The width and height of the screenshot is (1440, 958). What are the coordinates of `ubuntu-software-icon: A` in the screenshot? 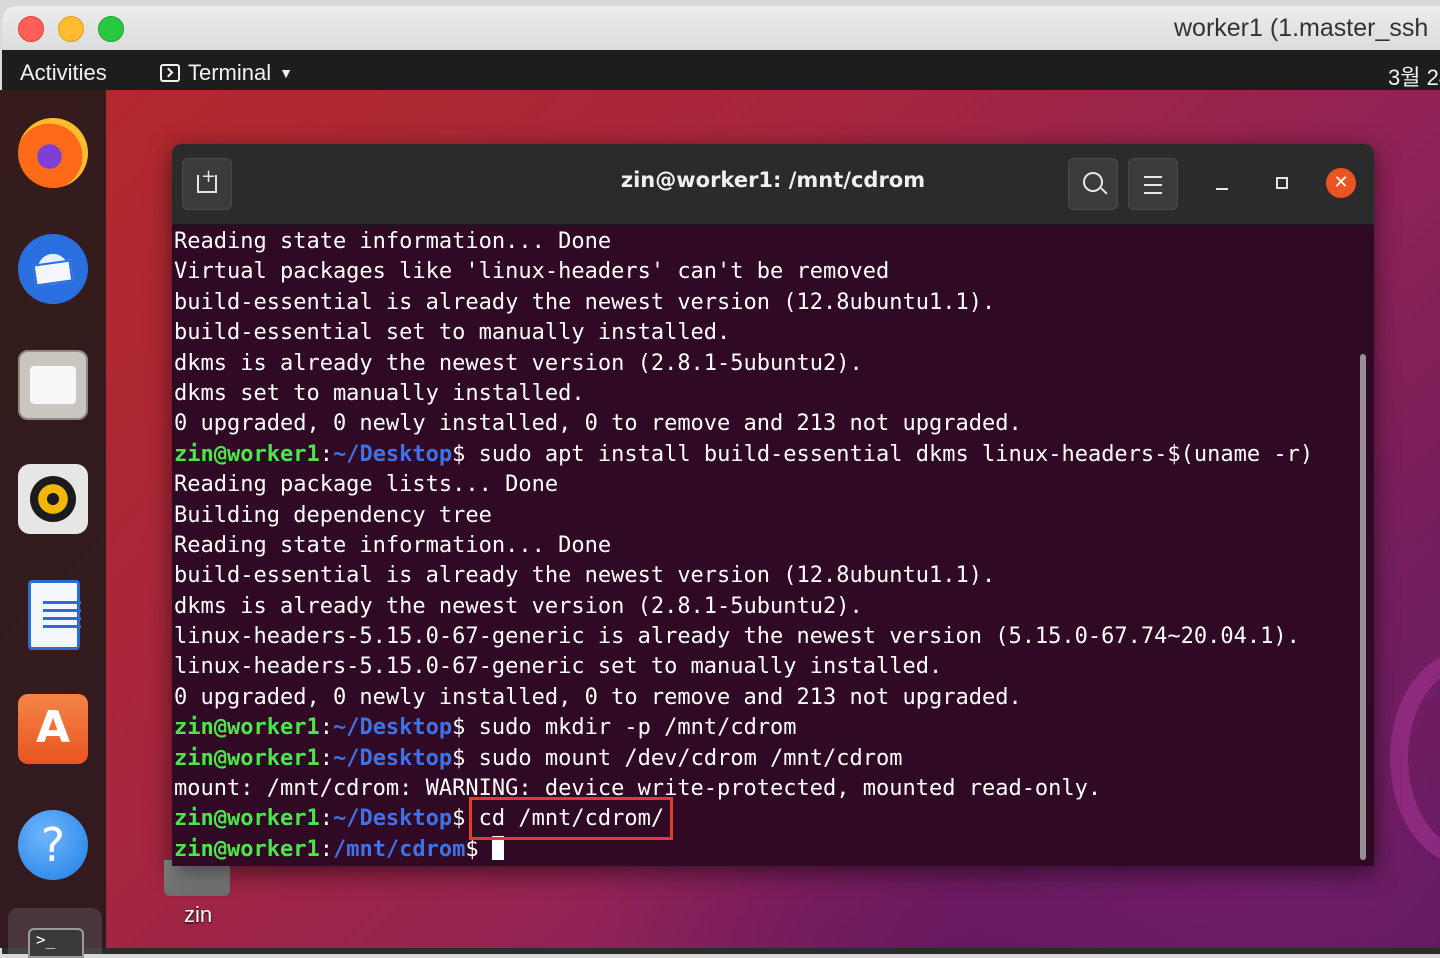 It's located at (53, 729).